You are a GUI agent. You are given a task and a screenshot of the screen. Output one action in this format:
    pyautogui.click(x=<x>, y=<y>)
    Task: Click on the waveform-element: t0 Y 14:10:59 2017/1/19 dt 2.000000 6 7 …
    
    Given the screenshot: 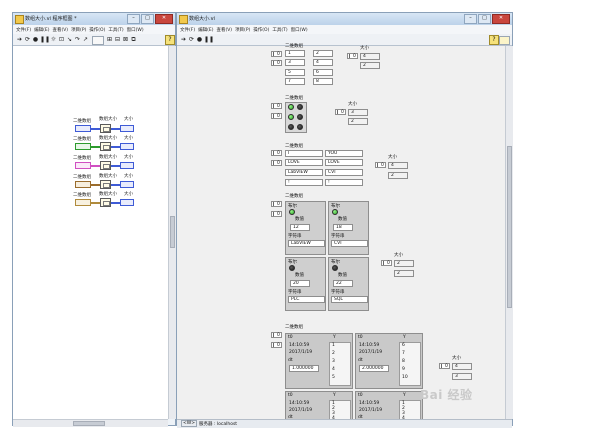 What is the action you would take?
    pyautogui.click(x=389, y=361)
    